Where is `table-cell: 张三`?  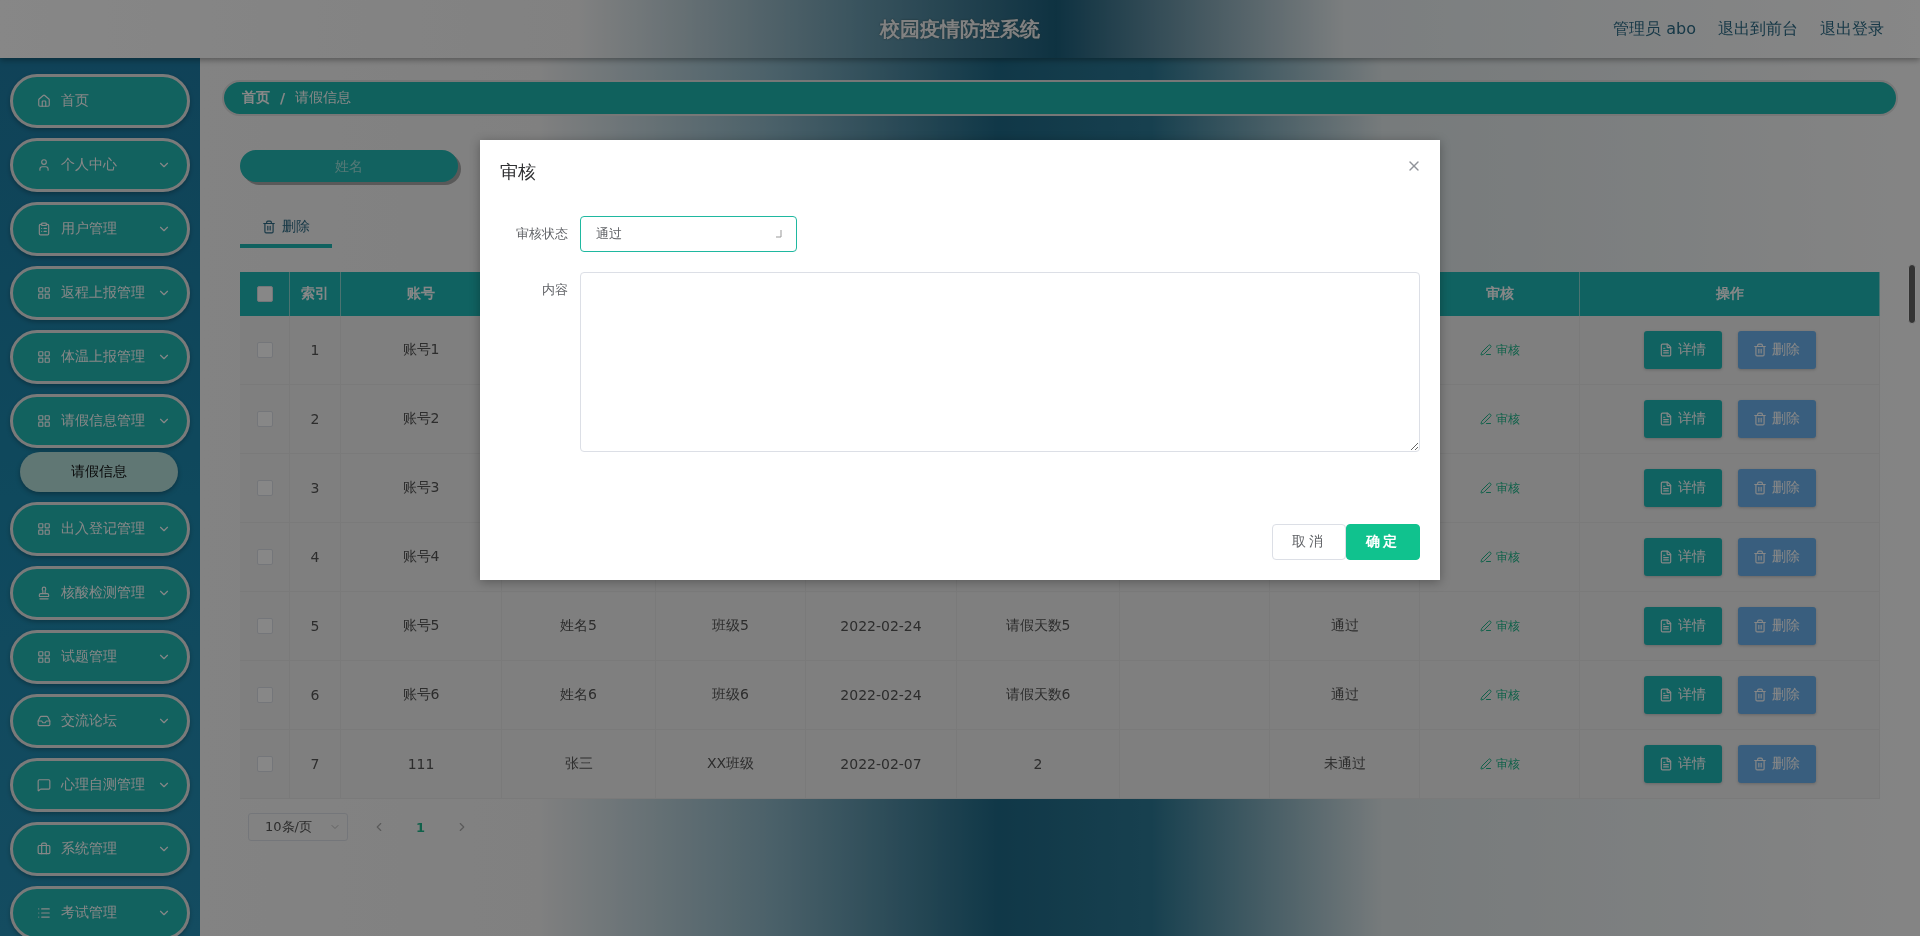 table-cell: 张三 is located at coordinates (579, 764).